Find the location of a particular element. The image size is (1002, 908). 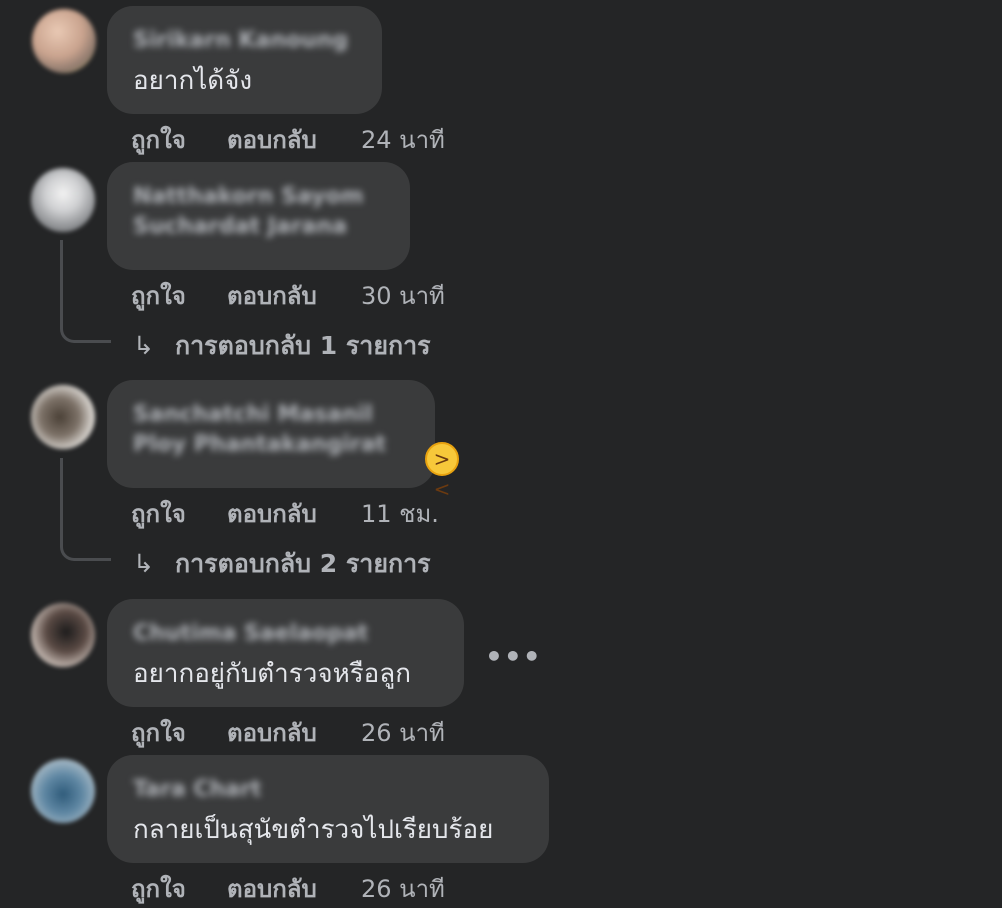

timestamp: 11 ชม. is located at coordinates (400, 513).